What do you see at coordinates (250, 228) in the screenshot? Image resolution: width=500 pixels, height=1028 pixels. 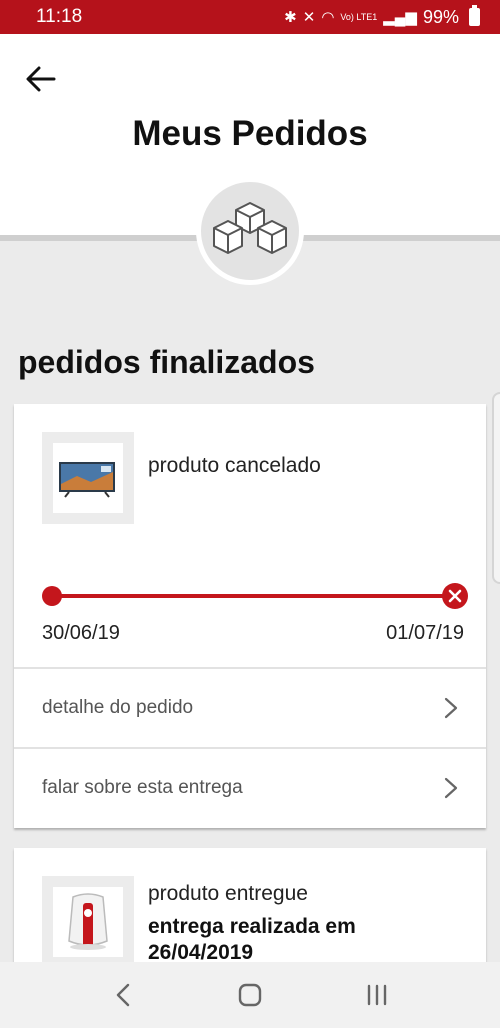 I see `boxes-icon` at bounding box center [250, 228].